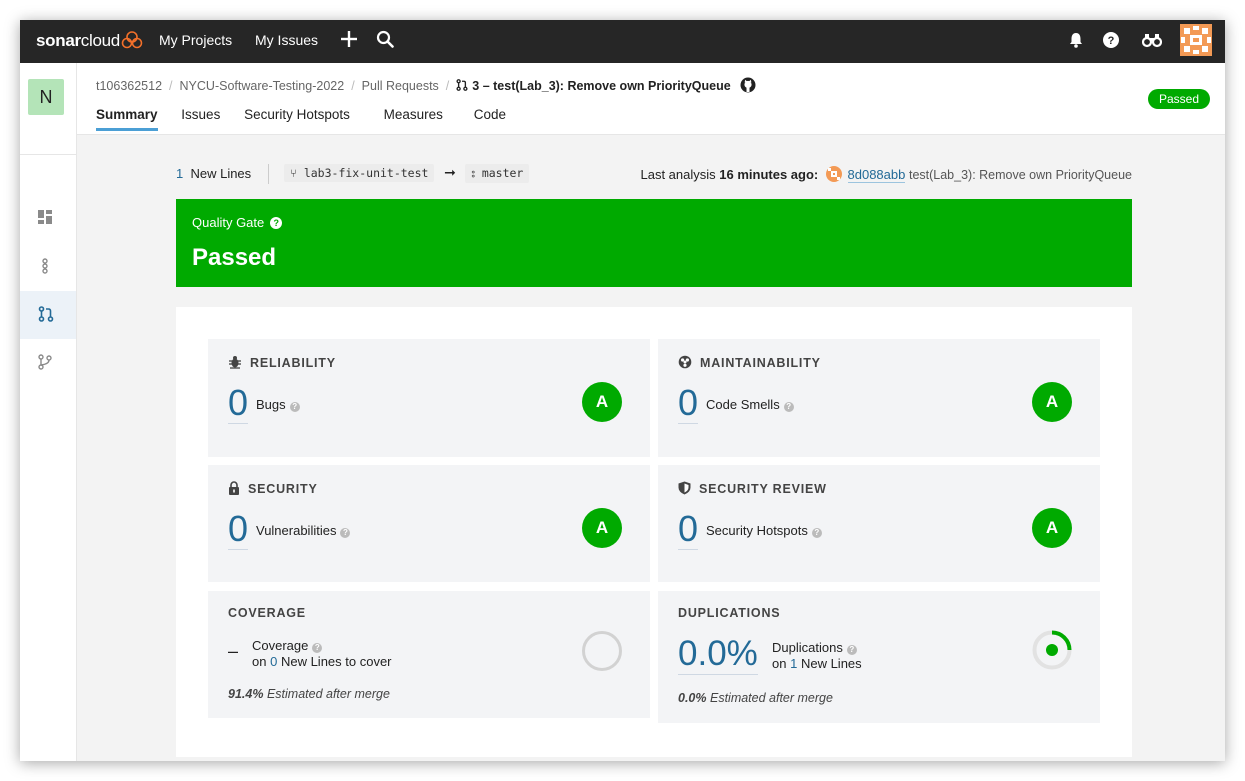 This screenshot has width=1245, height=781. I want to click on quality-gate-label: Quality Gate, so click(228, 222).